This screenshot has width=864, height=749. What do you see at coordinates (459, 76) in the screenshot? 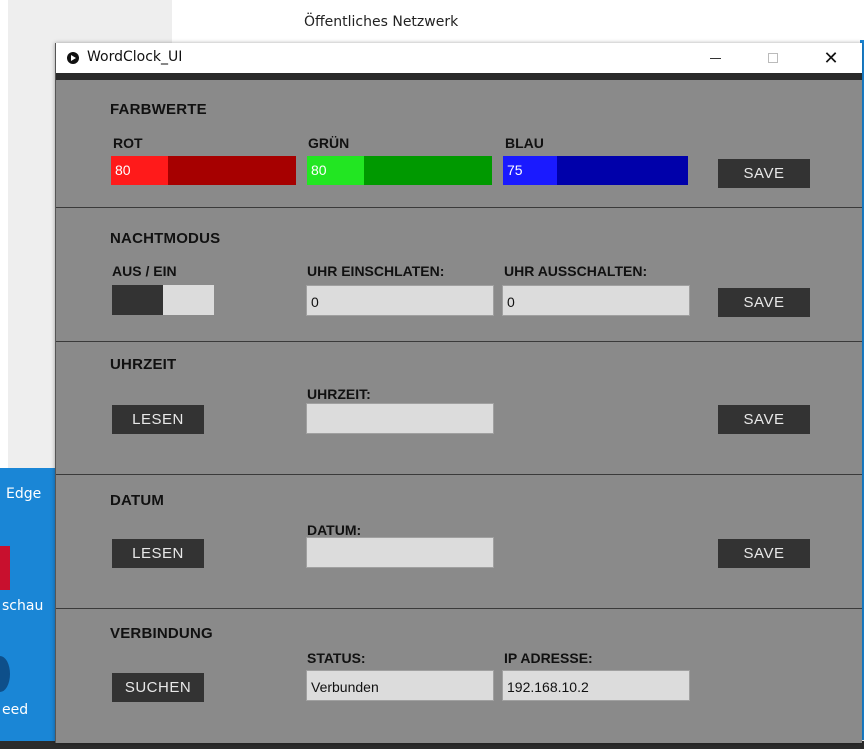
I see `title-separator` at bounding box center [459, 76].